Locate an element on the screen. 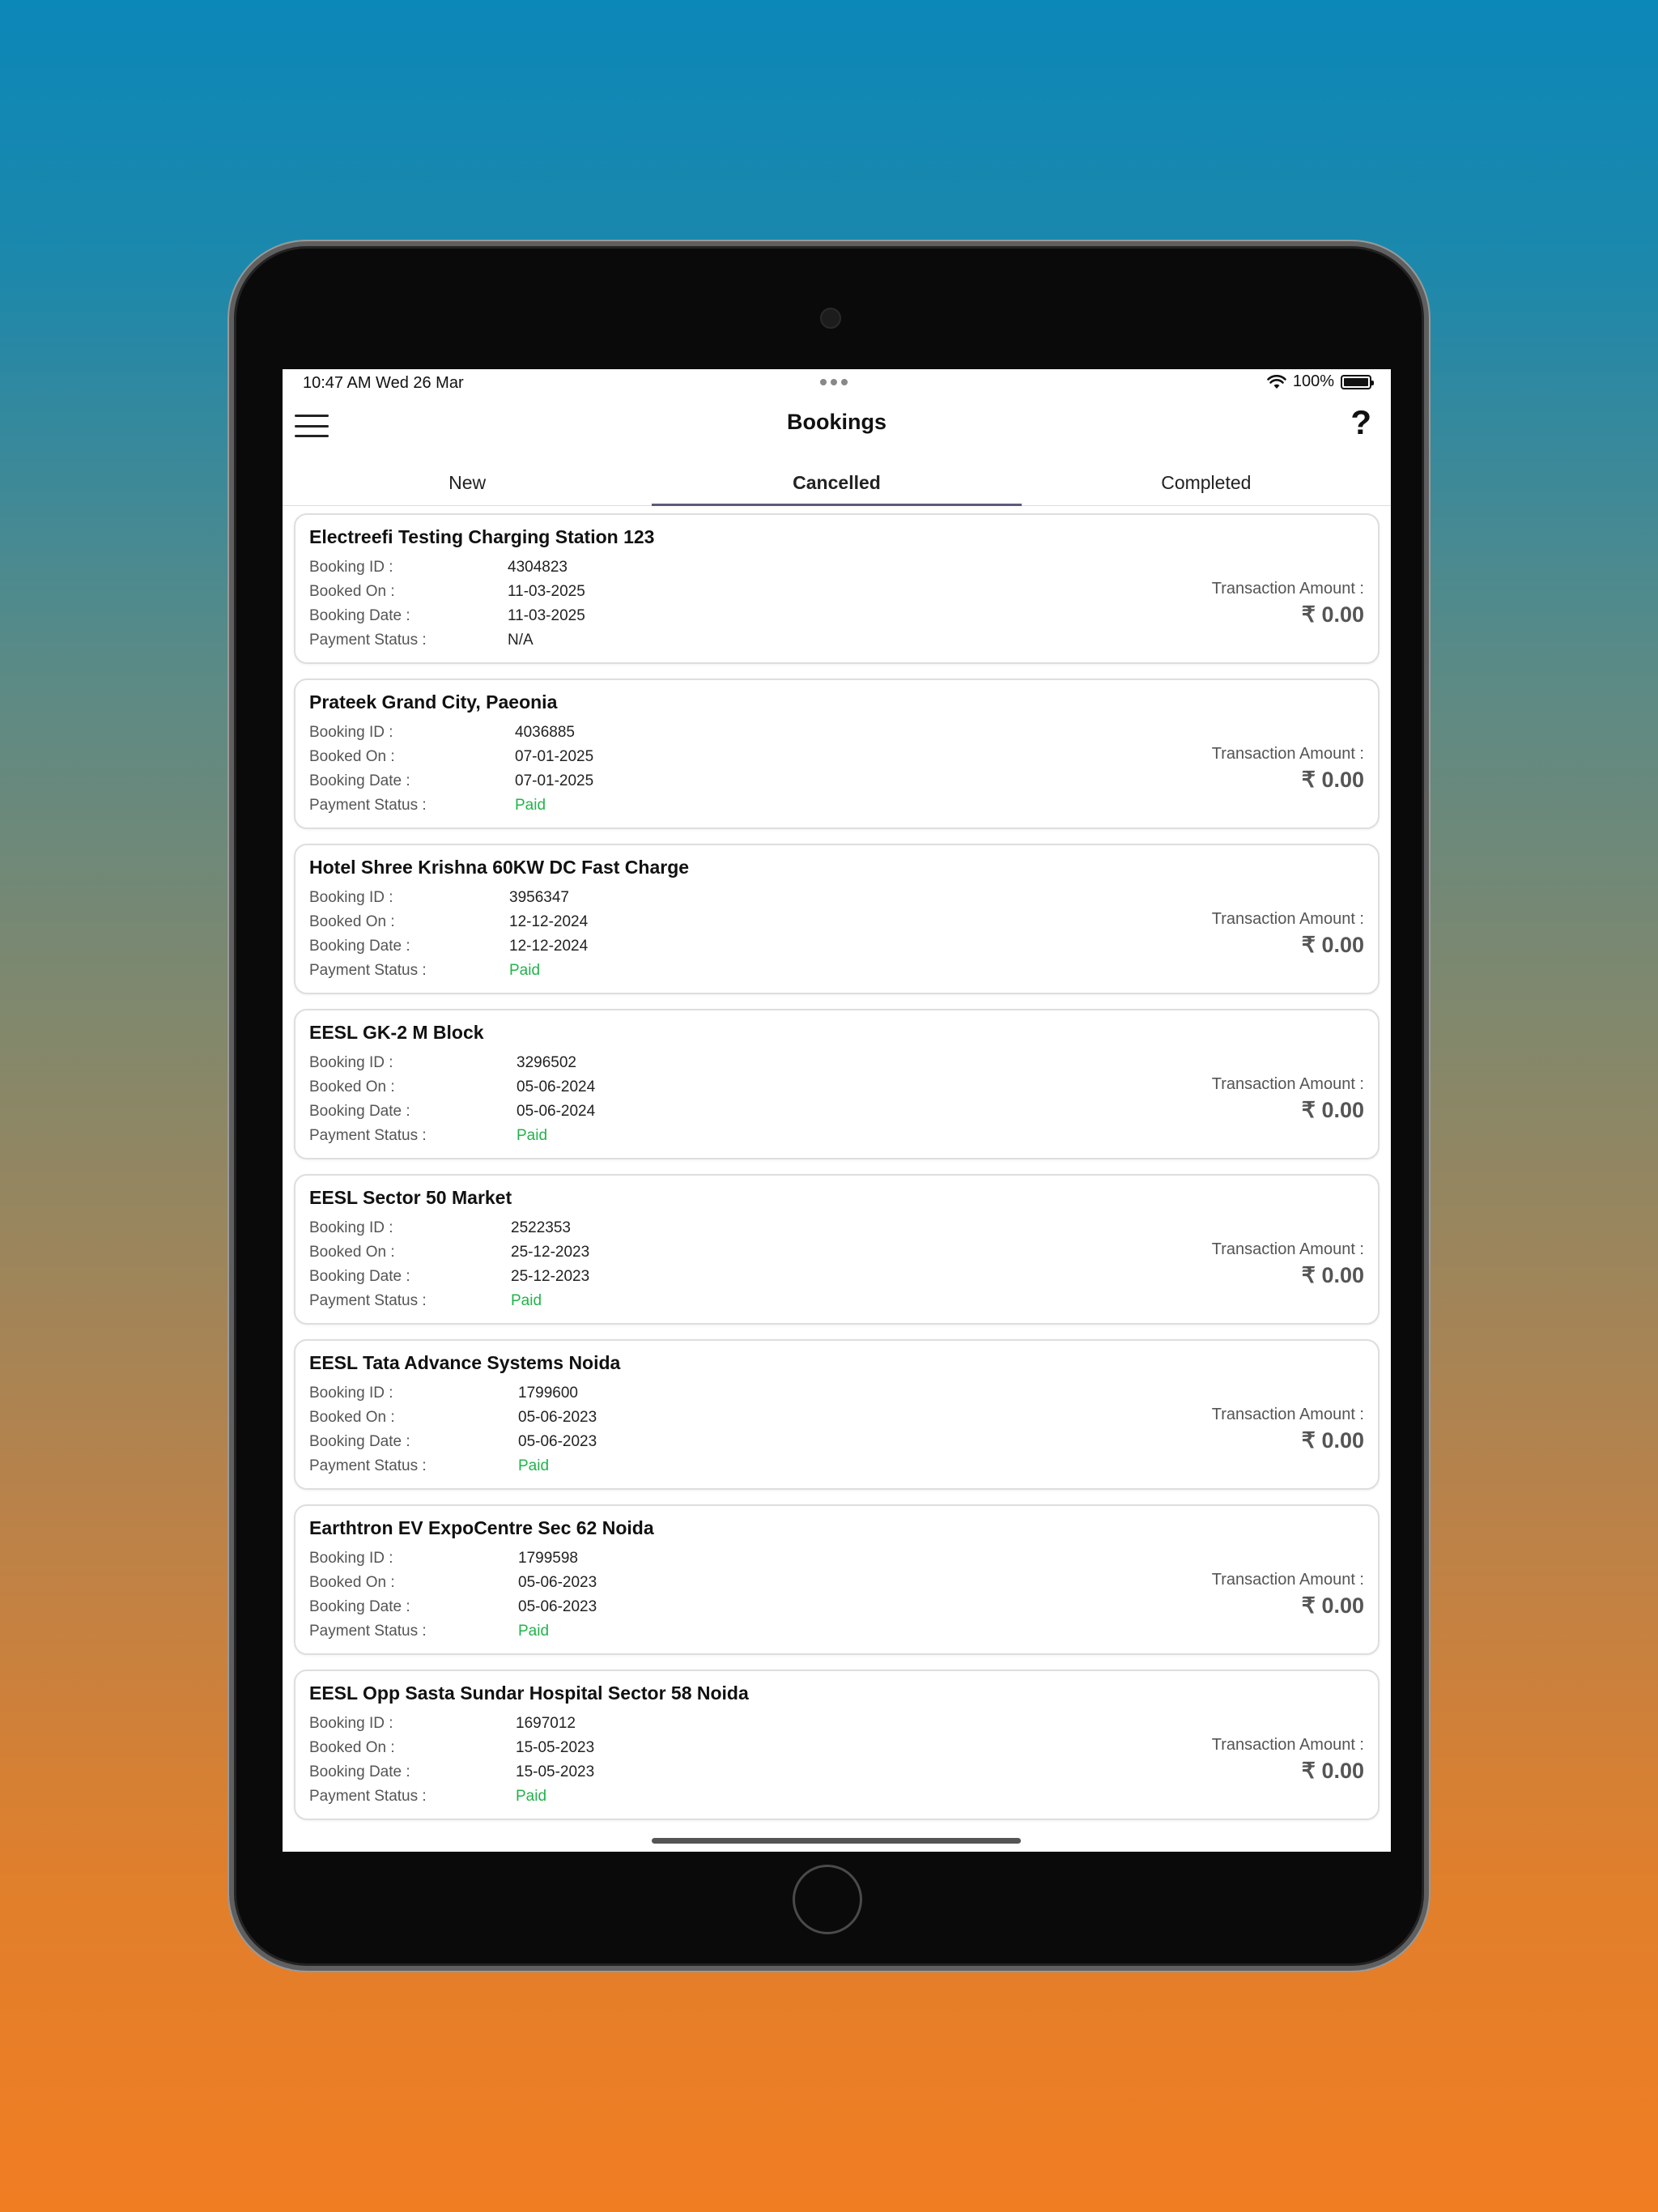 This screenshot has width=1658, height=2212. booking-date-row: Booking Date : 25-12-2023 is located at coordinates (449, 1277).